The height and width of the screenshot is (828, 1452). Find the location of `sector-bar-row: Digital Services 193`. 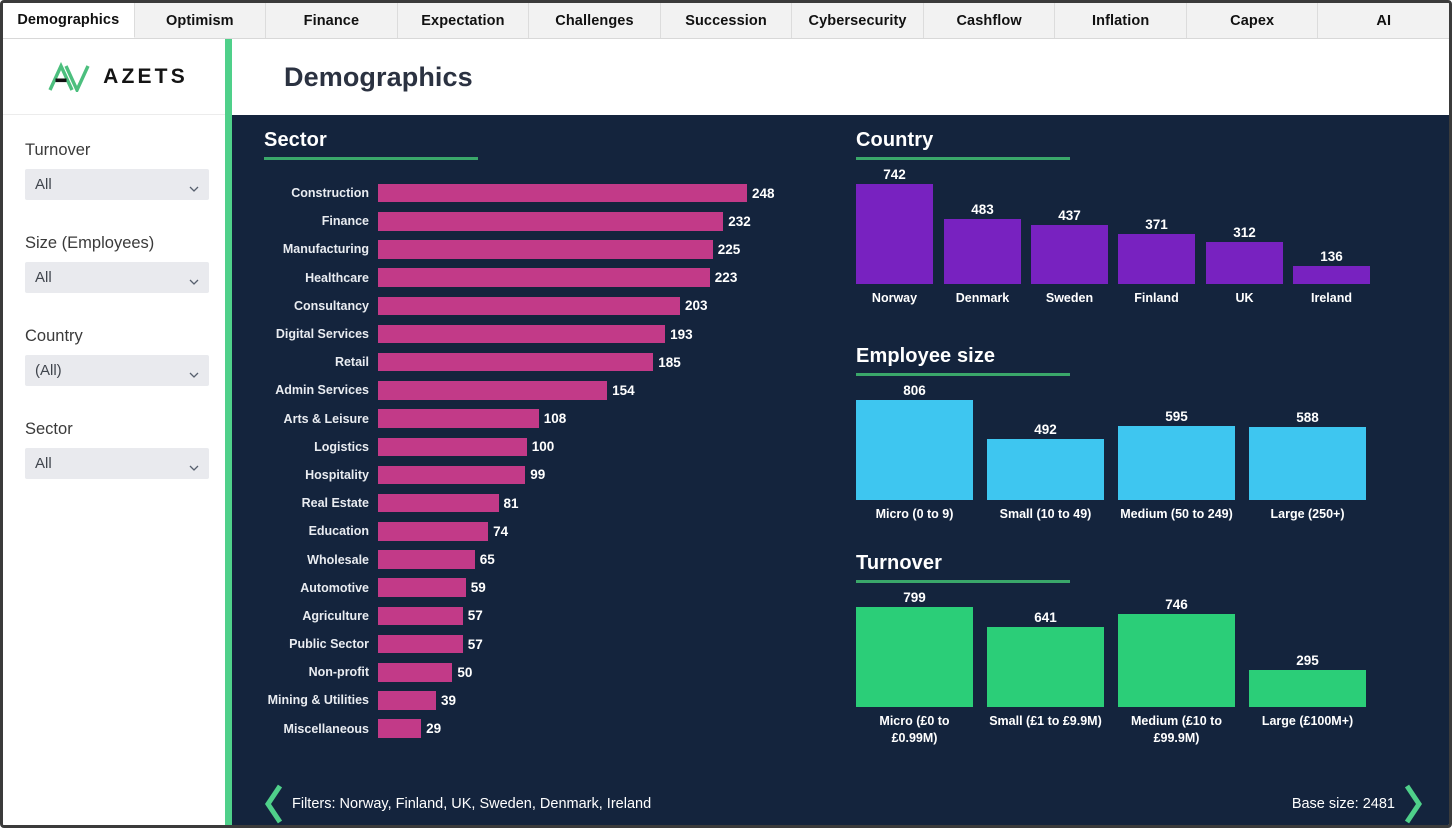

sector-bar-row: Digital Services 193 is located at coordinates (538, 334).